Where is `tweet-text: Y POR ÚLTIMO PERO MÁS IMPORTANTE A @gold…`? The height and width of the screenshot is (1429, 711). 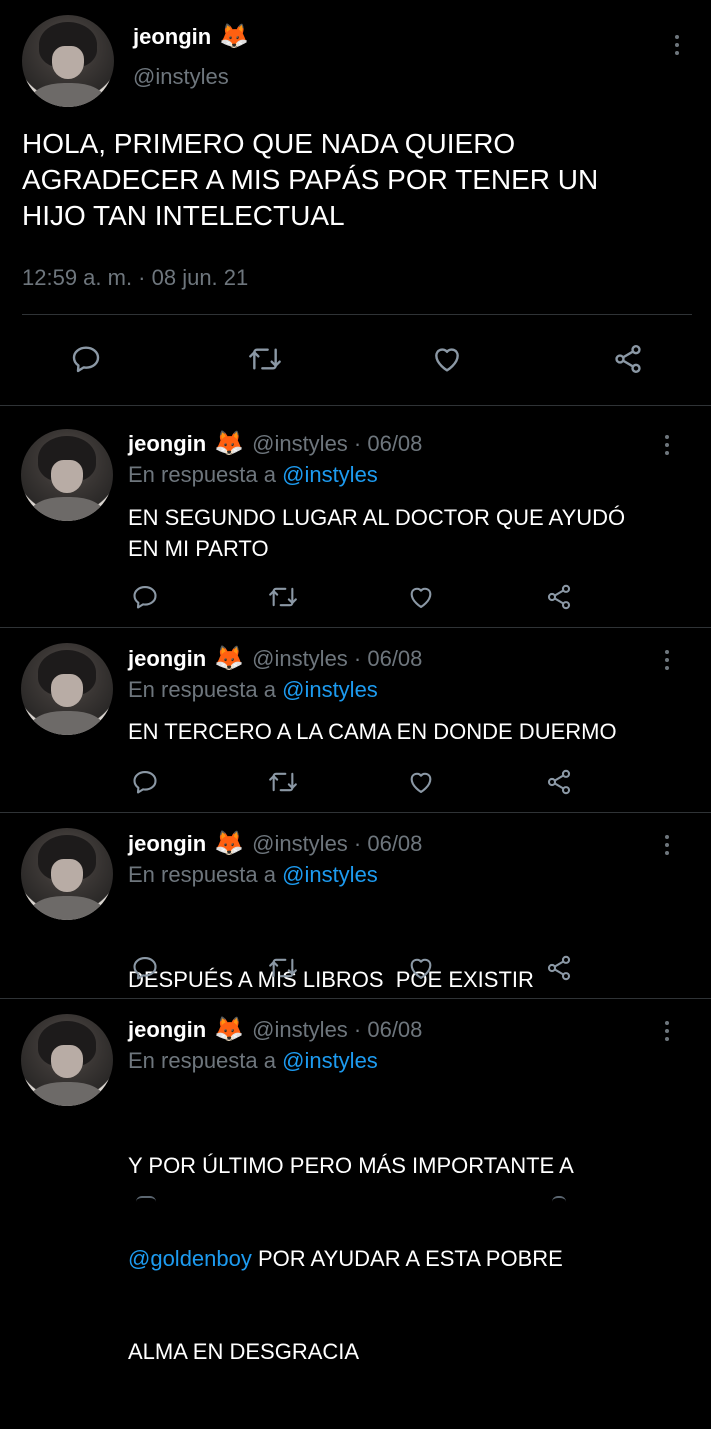 tweet-text: Y POR ÚLTIMO PERO MÁS IMPORTANTE A @gold… is located at coordinates (351, 1258).